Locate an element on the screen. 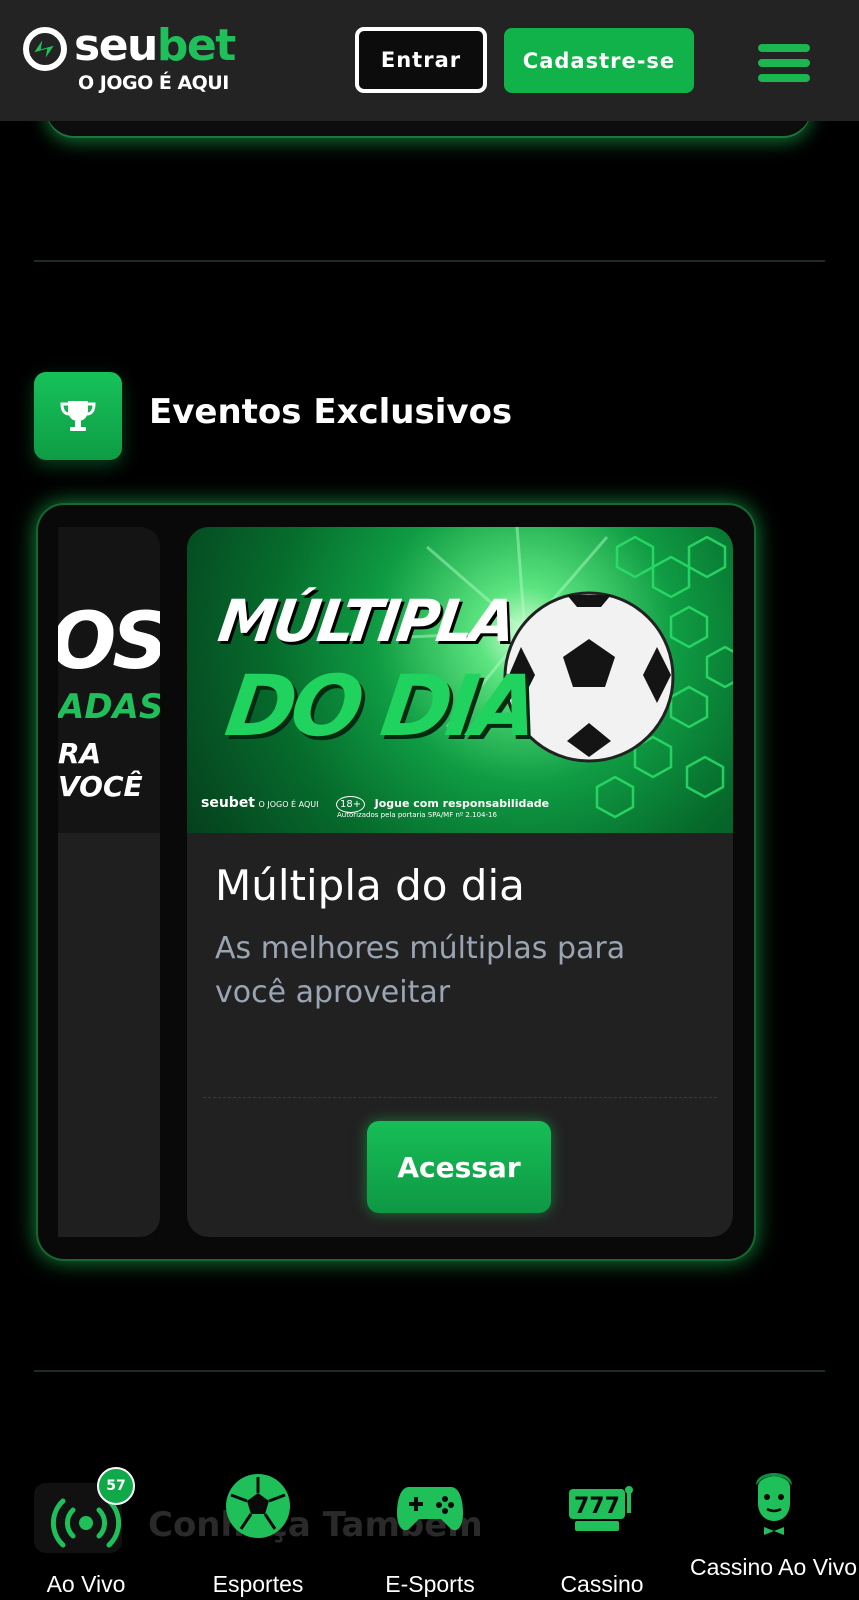 This screenshot has height=1600, width=859. nav-cassino: 777 Cassino is located at coordinates (602, 1527).